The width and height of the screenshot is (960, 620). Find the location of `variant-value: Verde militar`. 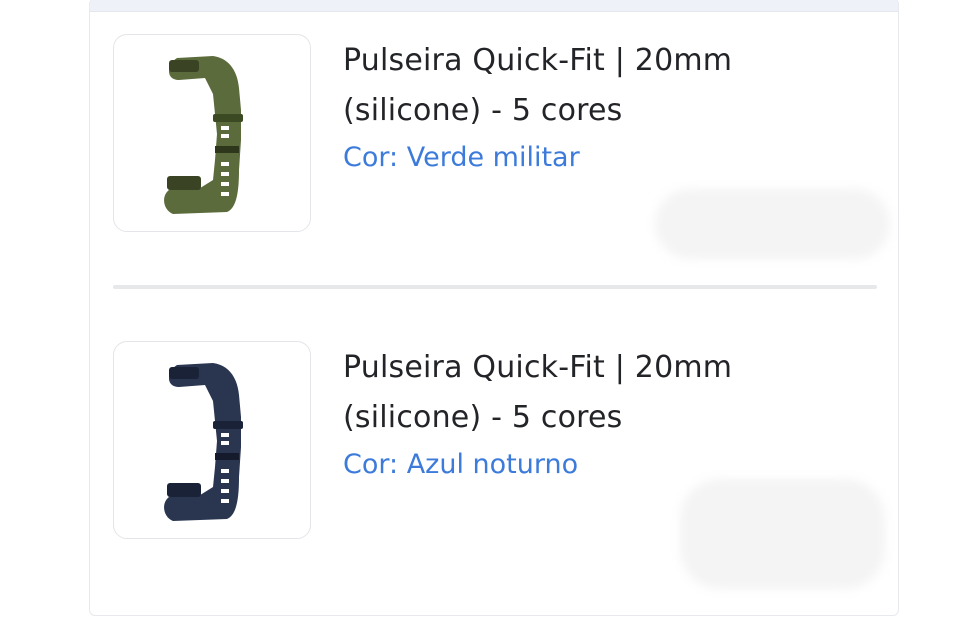

variant-value: Verde militar is located at coordinates (493, 157).